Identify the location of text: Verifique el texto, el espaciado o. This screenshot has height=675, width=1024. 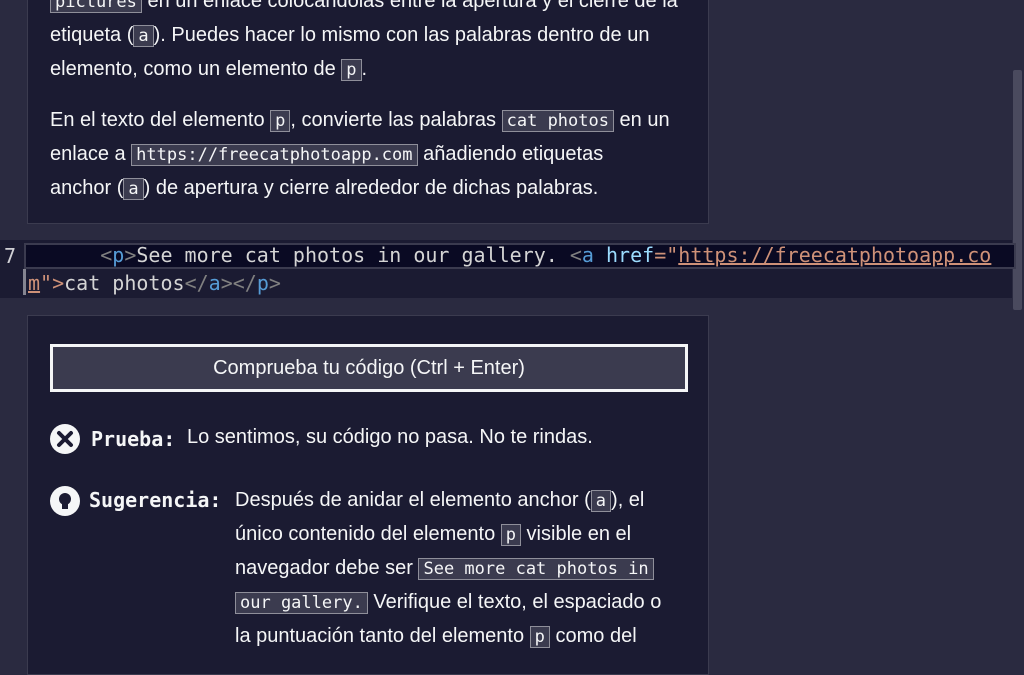
(514, 602).